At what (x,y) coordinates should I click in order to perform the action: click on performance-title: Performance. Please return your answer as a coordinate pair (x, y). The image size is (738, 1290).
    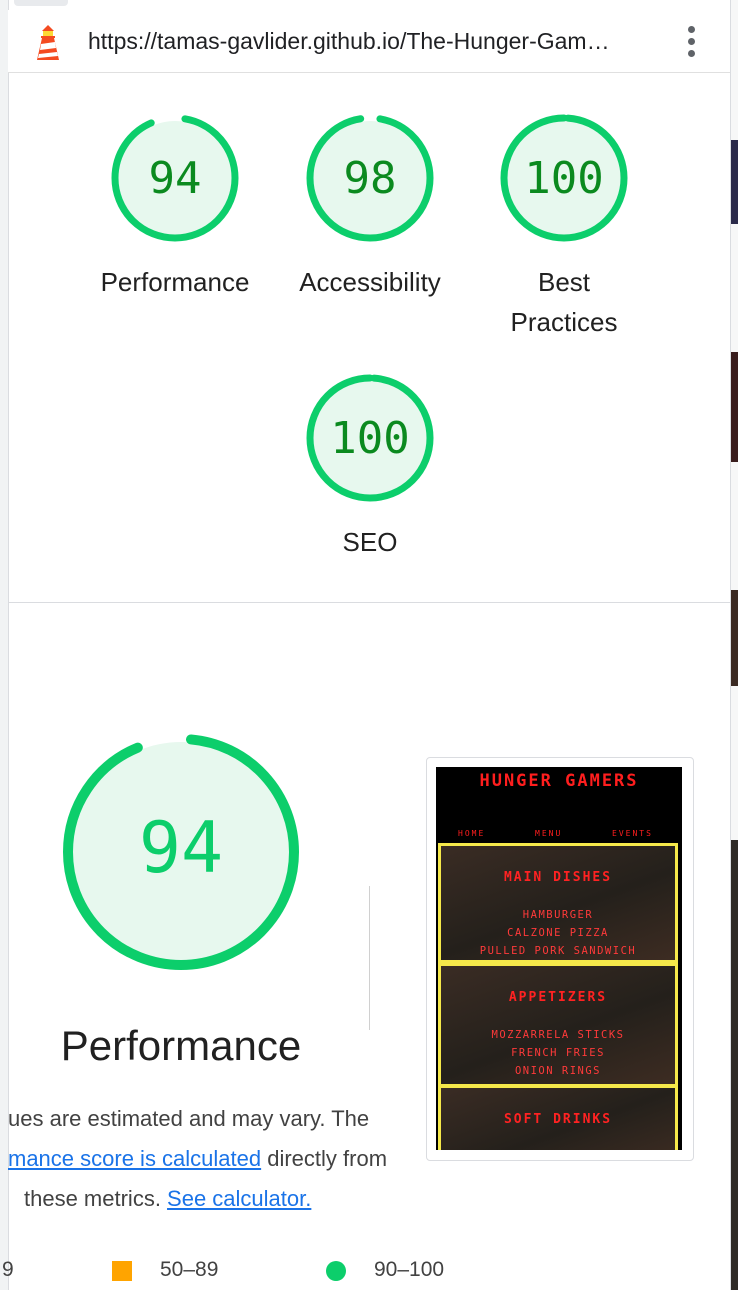
    Looking at the image, I should click on (181, 1045).